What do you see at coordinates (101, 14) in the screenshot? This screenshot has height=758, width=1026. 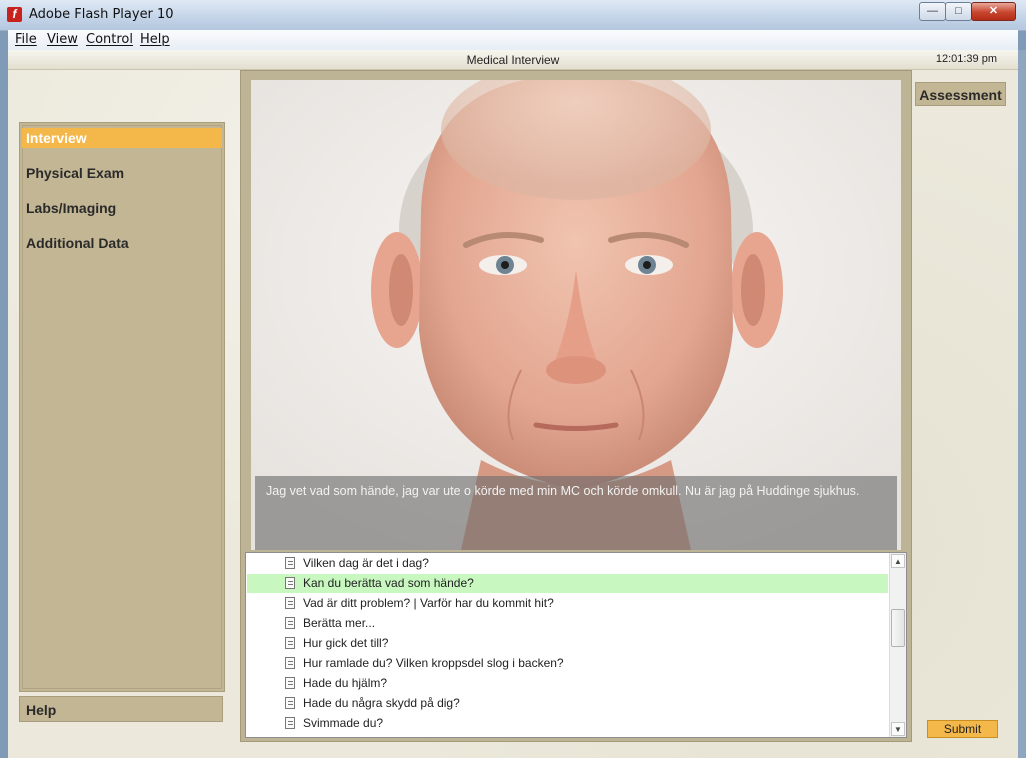 I see `window-title: Adobe Flash Player 10` at bounding box center [101, 14].